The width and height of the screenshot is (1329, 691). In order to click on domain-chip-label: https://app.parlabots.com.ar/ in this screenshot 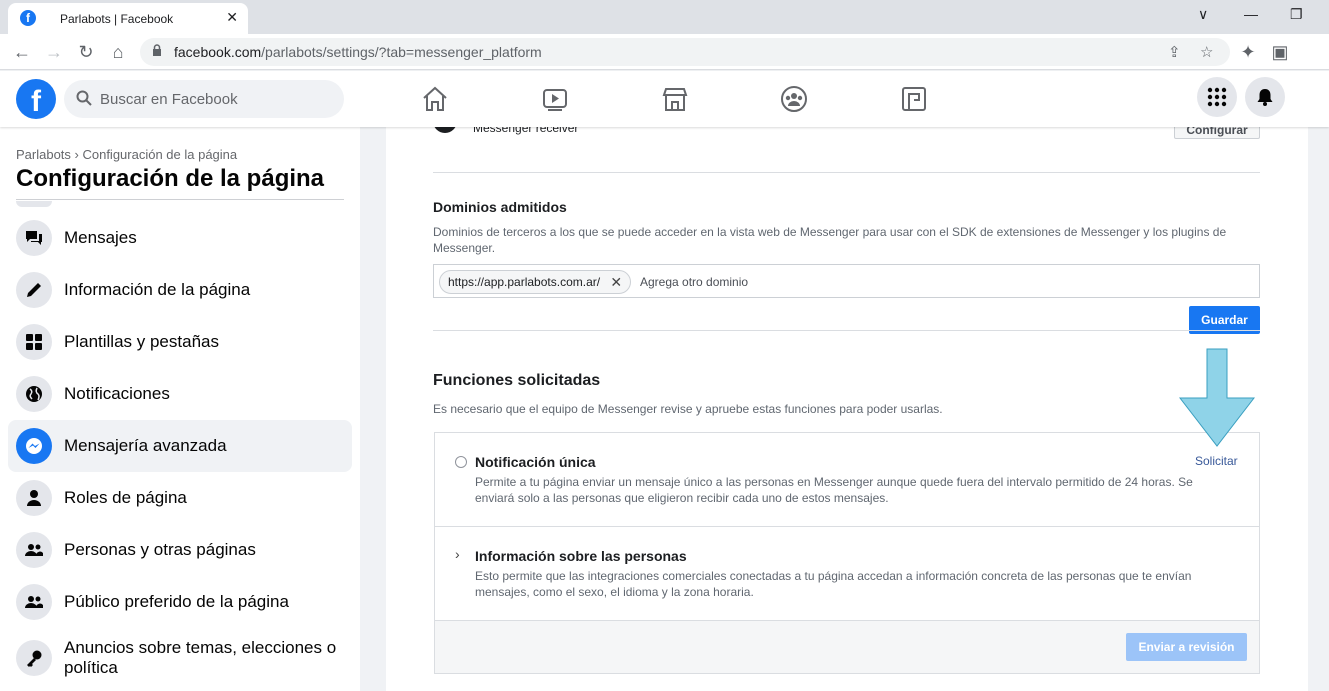, I will do `click(524, 282)`.